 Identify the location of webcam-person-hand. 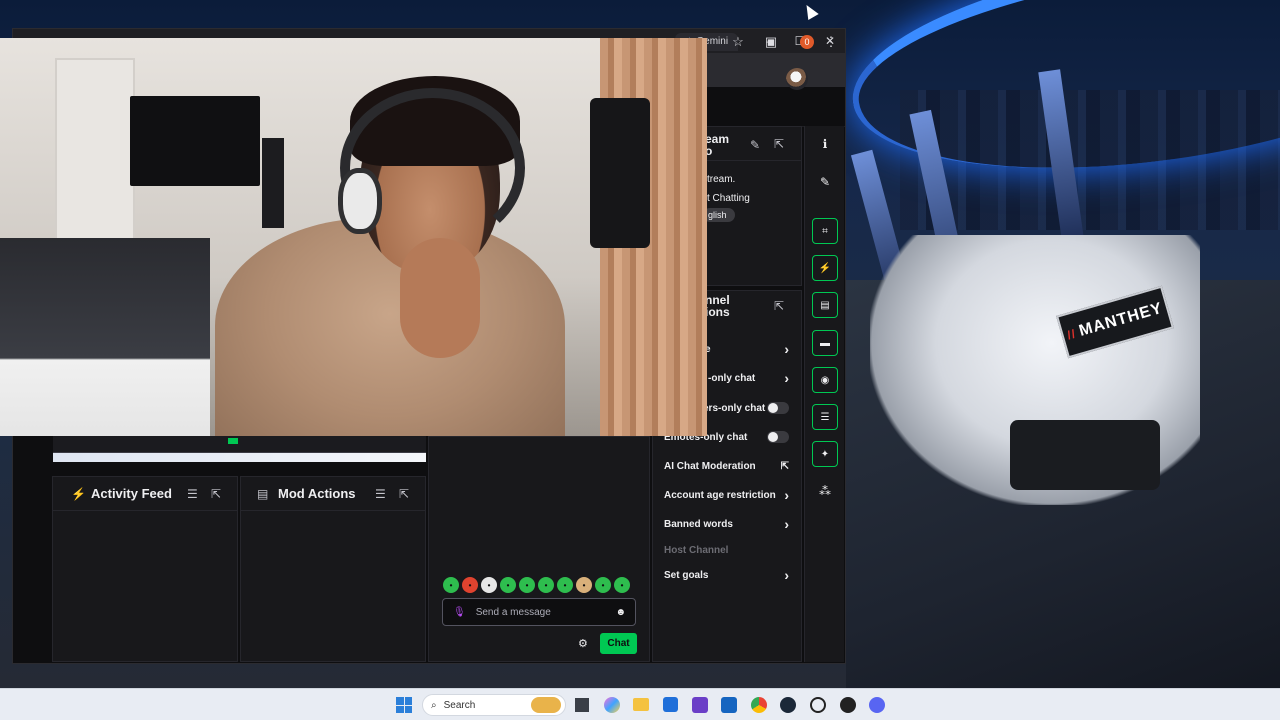
(440, 298).